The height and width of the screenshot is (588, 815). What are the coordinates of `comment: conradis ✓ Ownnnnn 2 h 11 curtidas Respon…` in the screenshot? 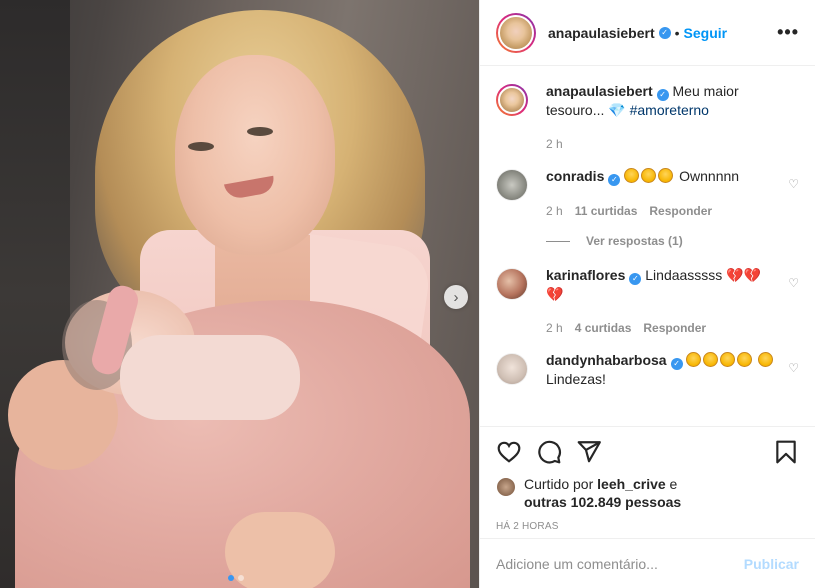 It's located at (647, 193).